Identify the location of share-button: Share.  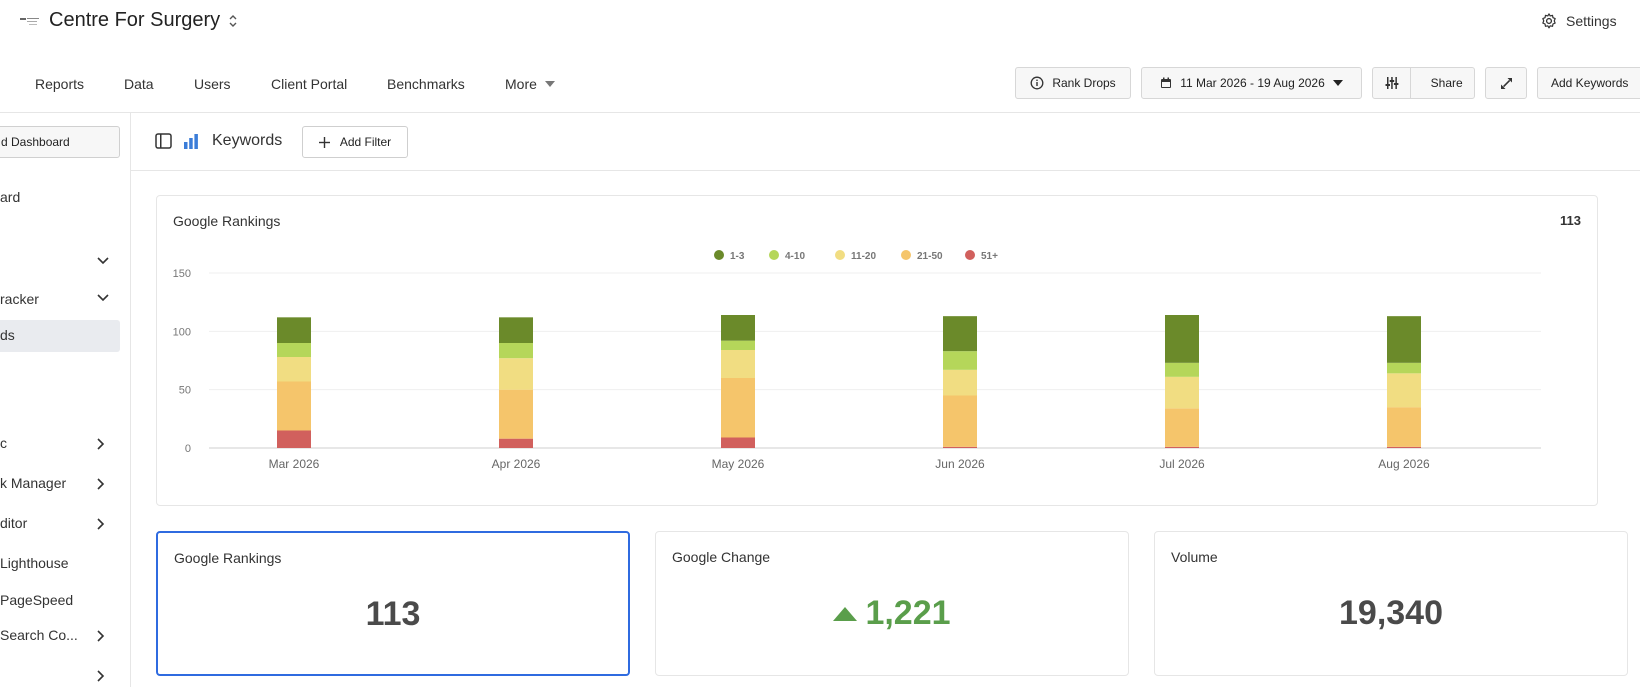
(1446, 83).